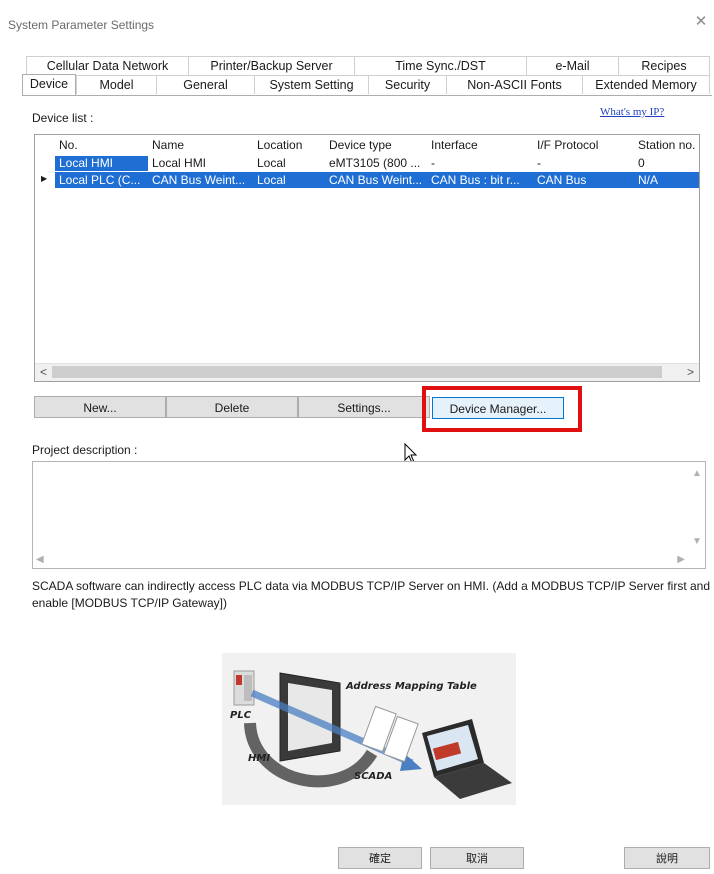  Describe the element at coordinates (482, 163) in the screenshot. I see `cell-interface: -` at that location.